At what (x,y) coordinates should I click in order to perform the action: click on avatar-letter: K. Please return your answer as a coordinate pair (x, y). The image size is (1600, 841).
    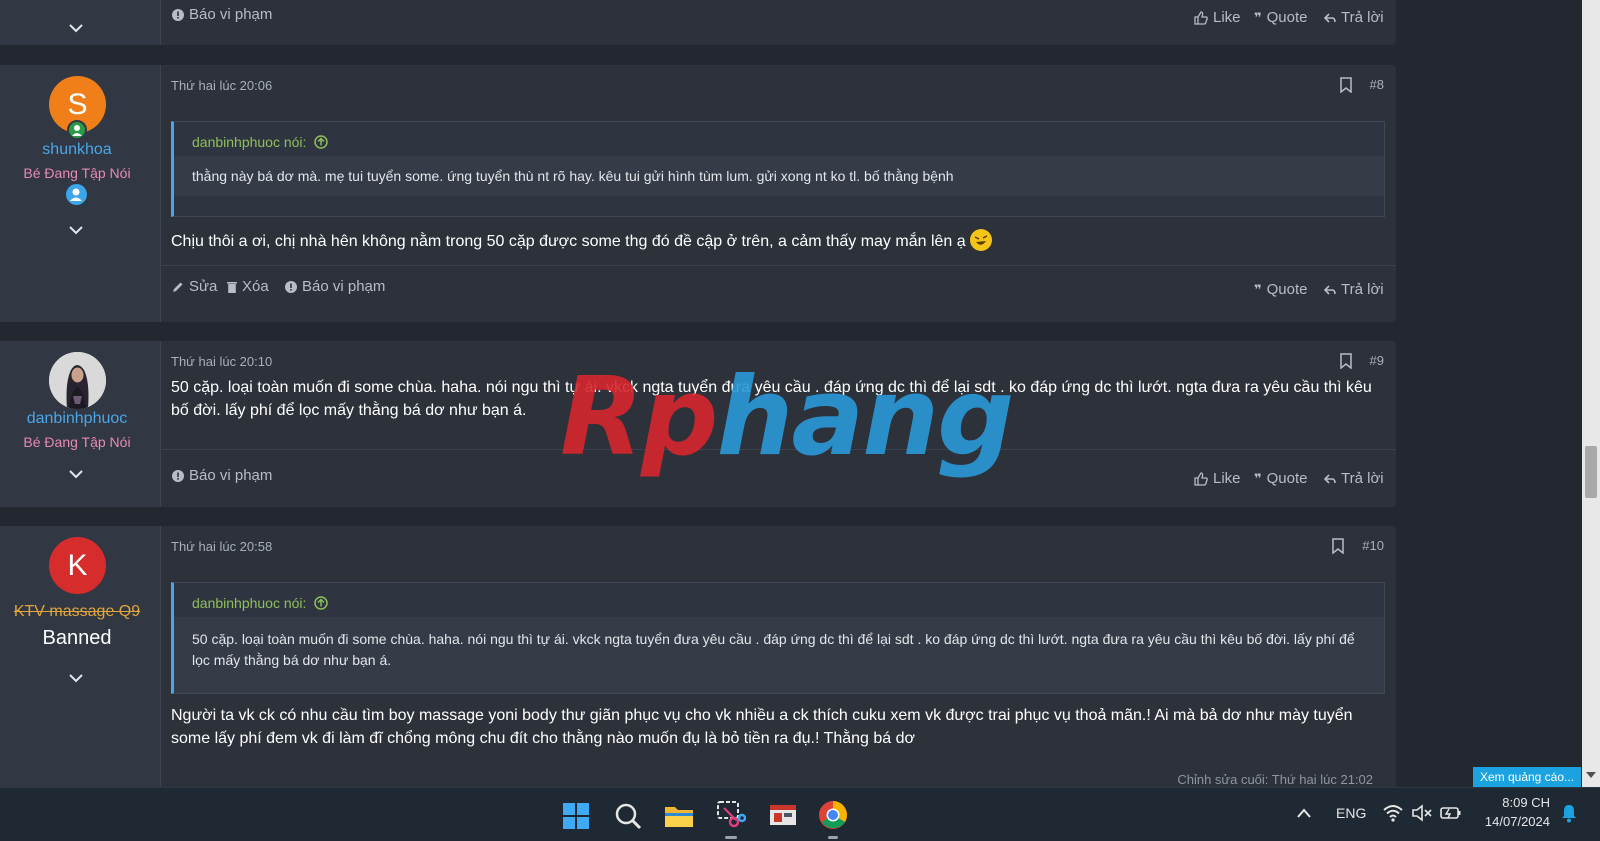
    Looking at the image, I should click on (77, 565).